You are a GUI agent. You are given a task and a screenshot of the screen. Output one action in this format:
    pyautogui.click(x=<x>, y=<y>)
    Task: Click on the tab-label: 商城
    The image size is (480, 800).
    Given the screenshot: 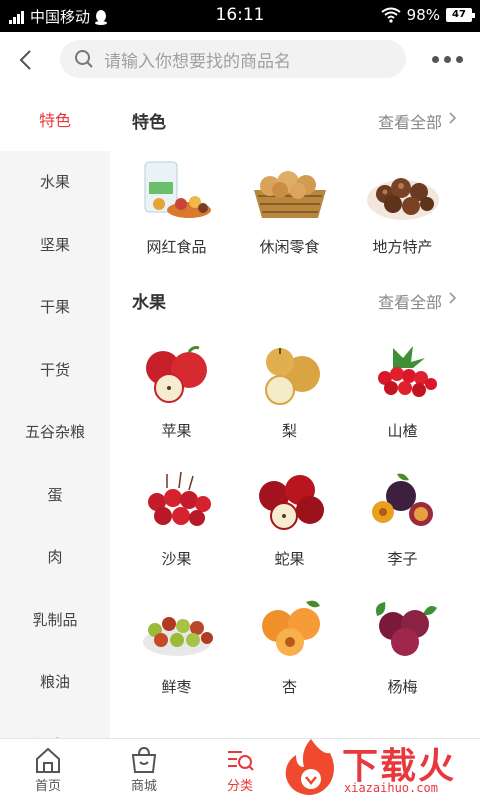 What is the action you would take?
    pyautogui.click(x=143, y=786)
    